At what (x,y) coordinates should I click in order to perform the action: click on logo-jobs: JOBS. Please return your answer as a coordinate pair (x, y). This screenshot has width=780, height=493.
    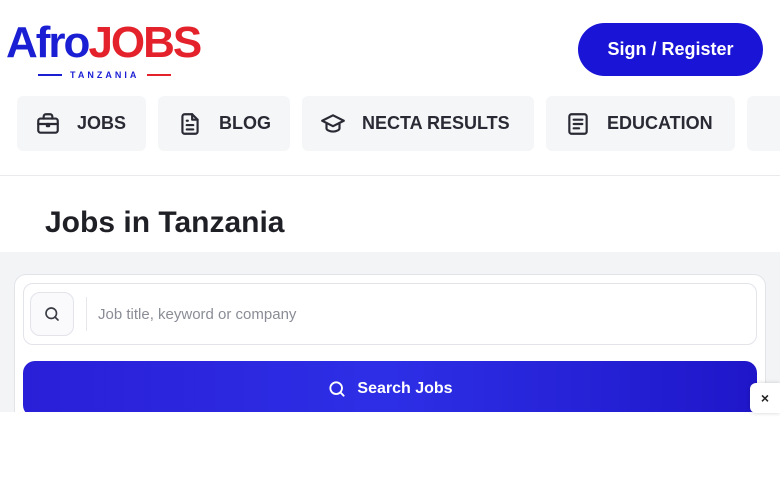
    Looking at the image, I should click on (145, 42).